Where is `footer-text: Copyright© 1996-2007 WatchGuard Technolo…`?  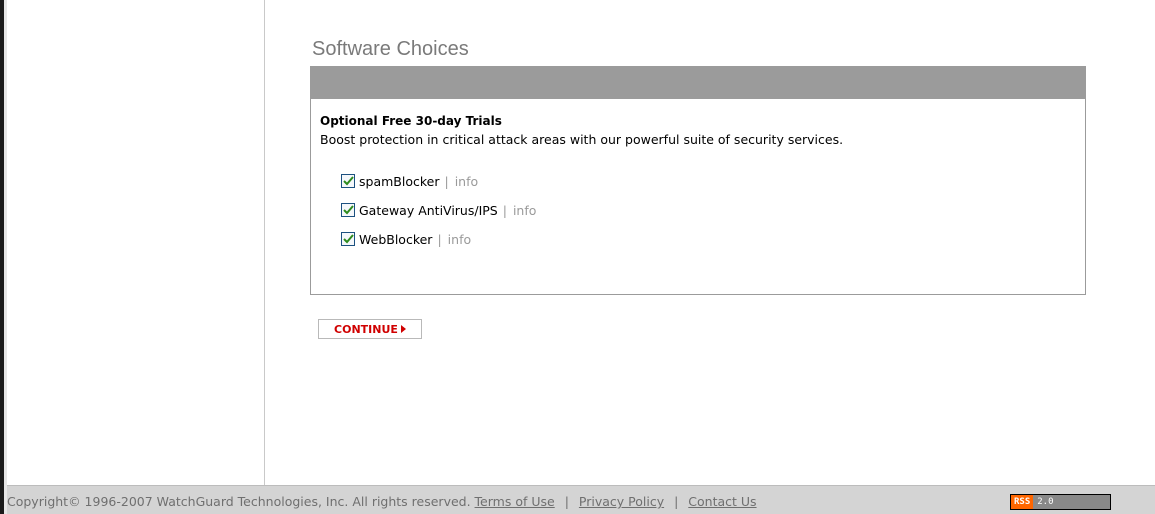
footer-text: Copyright© 1996-2007 WatchGuard Technolo… is located at coordinates (382, 501).